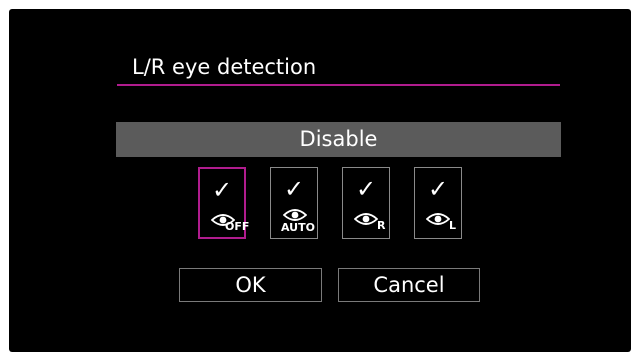  What do you see at coordinates (338, 139) in the screenshot?
I see `current-setting-display: Disable` at bounding box center [338, 139].